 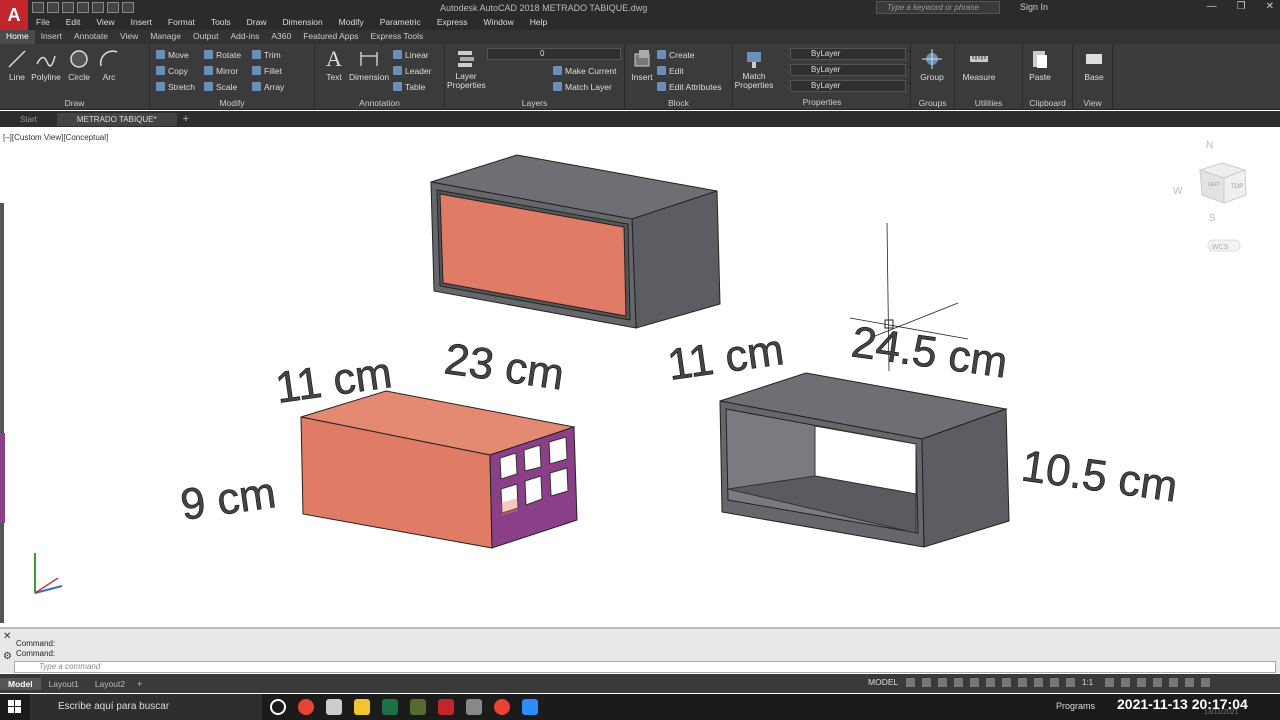 I want to click on plot-icon, so click(x=98, y=7).